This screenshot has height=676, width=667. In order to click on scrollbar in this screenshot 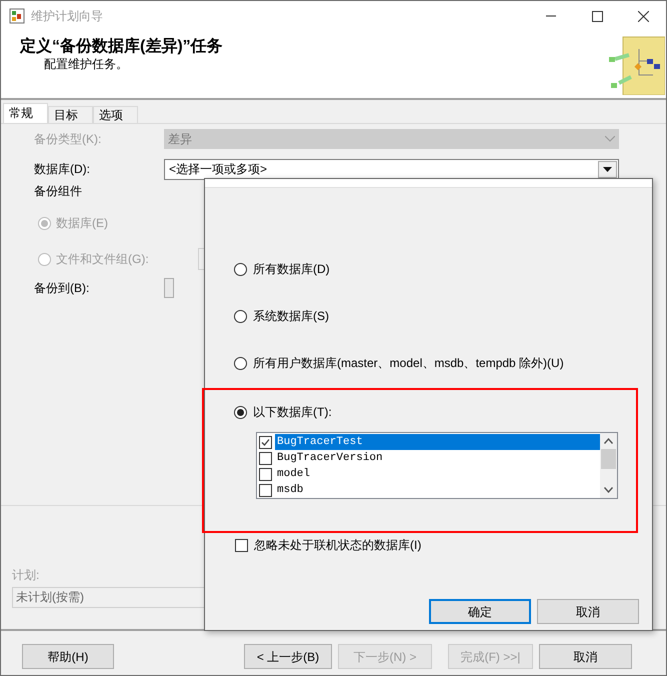, I will do `click(608, 465)`.